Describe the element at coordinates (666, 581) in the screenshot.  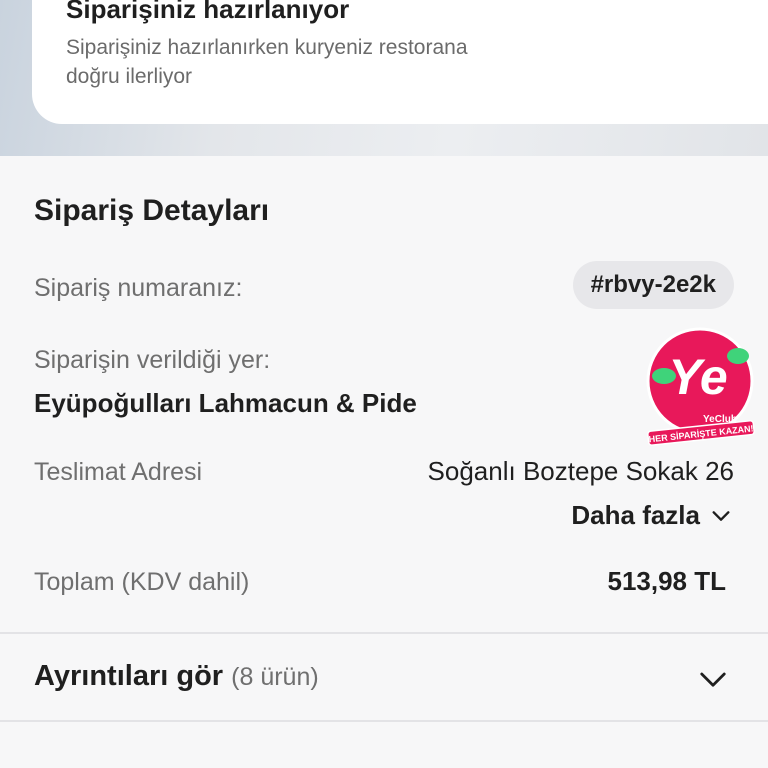
I see `total-value: 513,98 TL` at that location.